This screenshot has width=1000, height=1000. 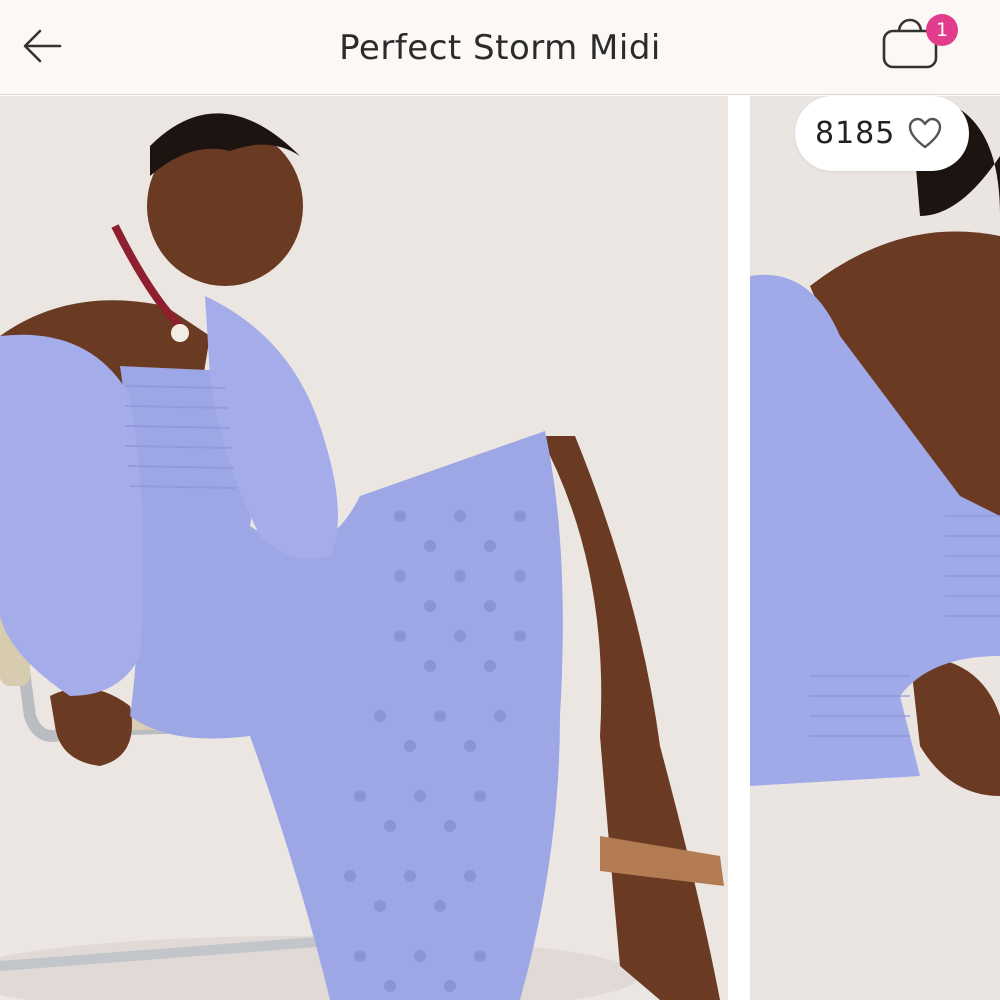 I want to click on heart-outline-icon, so click(x=925, y=134).